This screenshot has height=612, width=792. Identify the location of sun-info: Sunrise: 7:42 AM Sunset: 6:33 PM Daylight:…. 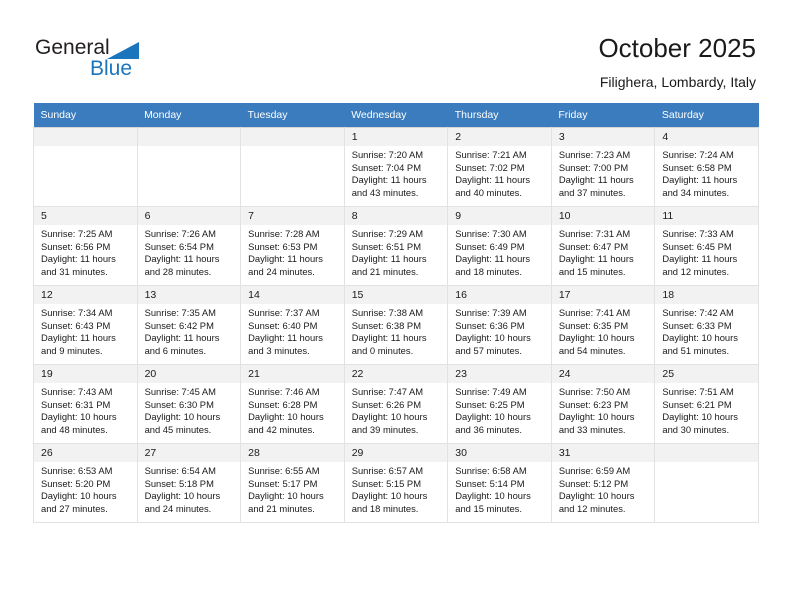
(706, 330).